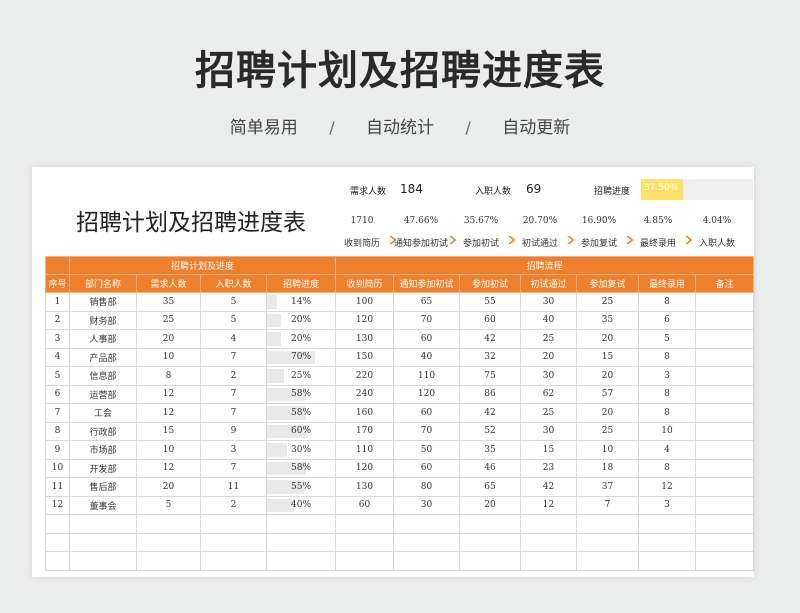 This screenshot has width=800, height=613. What do you see at coordinates (103, 376) in the screenshot?
I see `table-cell: 信息部` at bounding box center [103, 376].